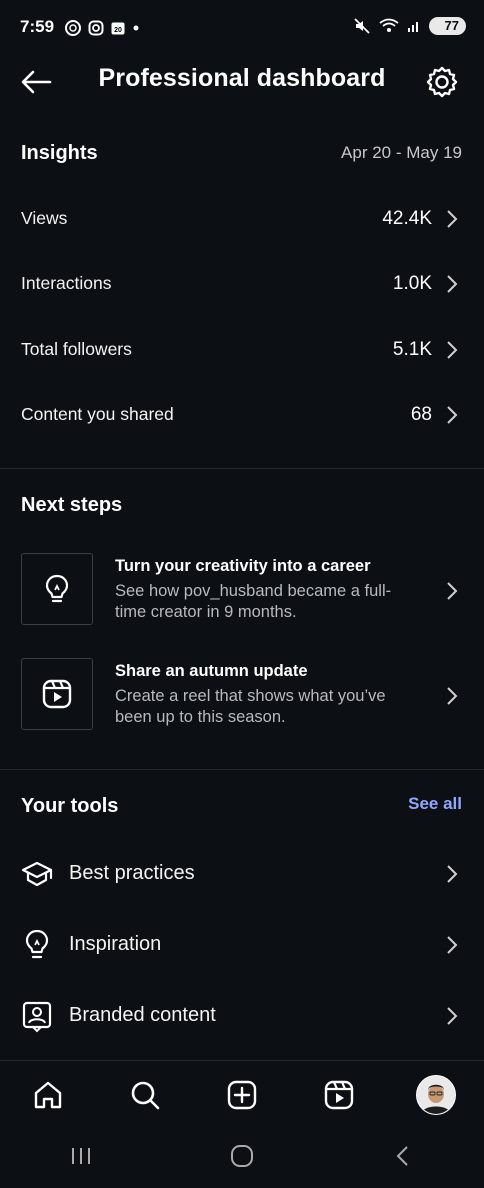  I want to click on tool-inspiration: Inspiration, so click(242, 945).